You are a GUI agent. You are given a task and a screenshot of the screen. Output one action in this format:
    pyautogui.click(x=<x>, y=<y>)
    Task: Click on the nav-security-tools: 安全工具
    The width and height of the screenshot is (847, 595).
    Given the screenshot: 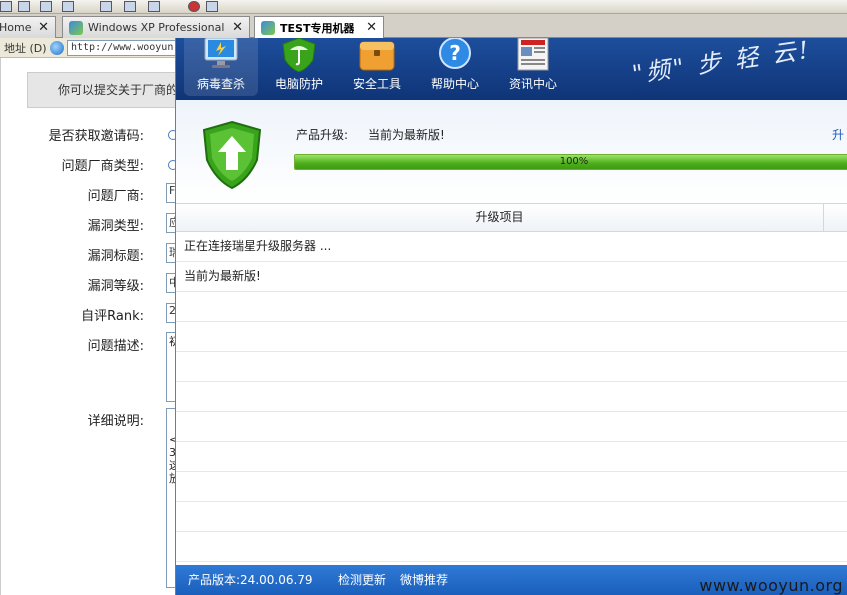 What is the action you would take?
    pyautogui.click(x=377, y=67)
    